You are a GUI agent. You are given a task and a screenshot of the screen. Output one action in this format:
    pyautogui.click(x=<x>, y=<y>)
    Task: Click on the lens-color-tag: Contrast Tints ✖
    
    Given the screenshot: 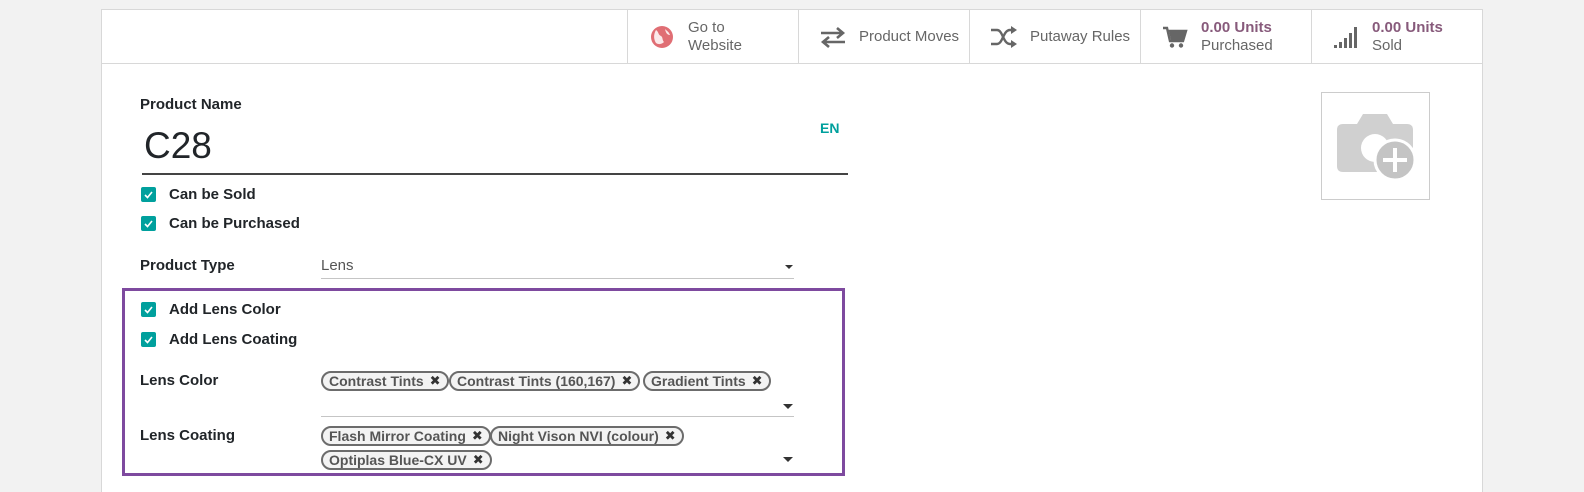 What is the action you would take?
    pyautogui.click(x=385, y=381)
    